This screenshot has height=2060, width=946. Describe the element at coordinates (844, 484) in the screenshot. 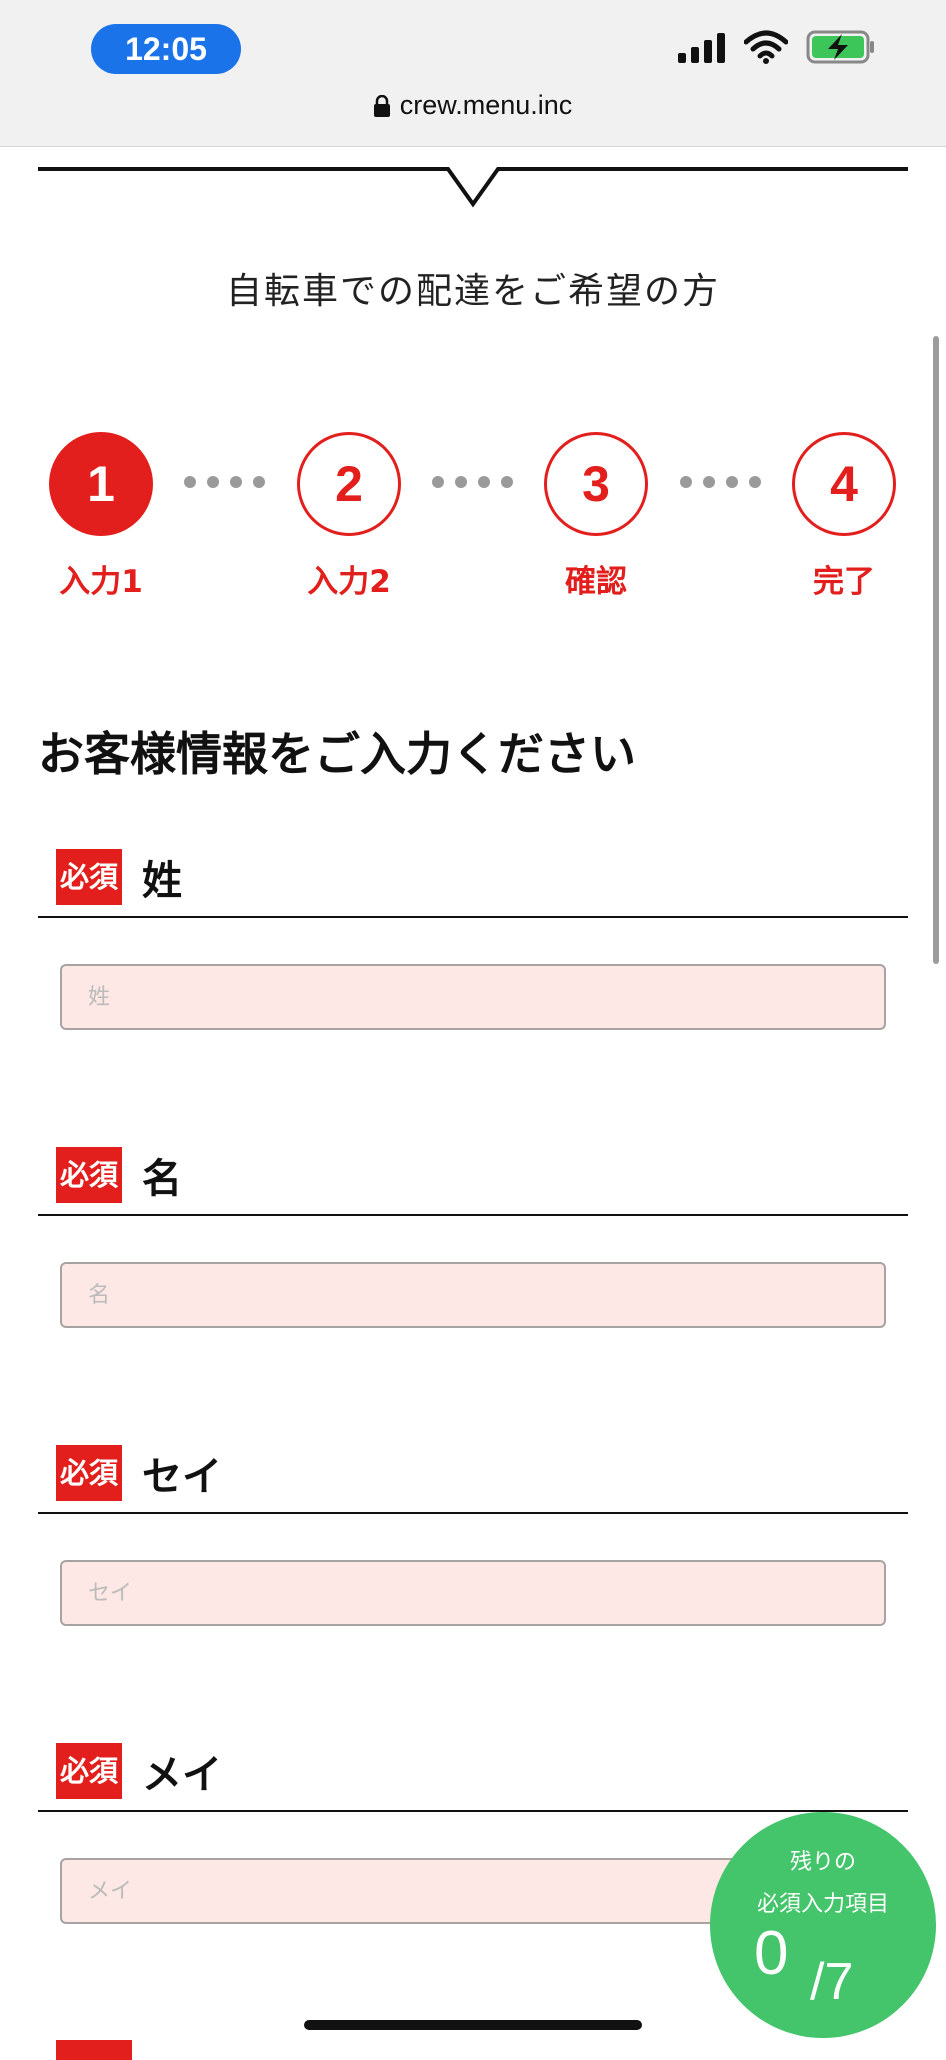

I see `step-4-circle: 4` at that location.